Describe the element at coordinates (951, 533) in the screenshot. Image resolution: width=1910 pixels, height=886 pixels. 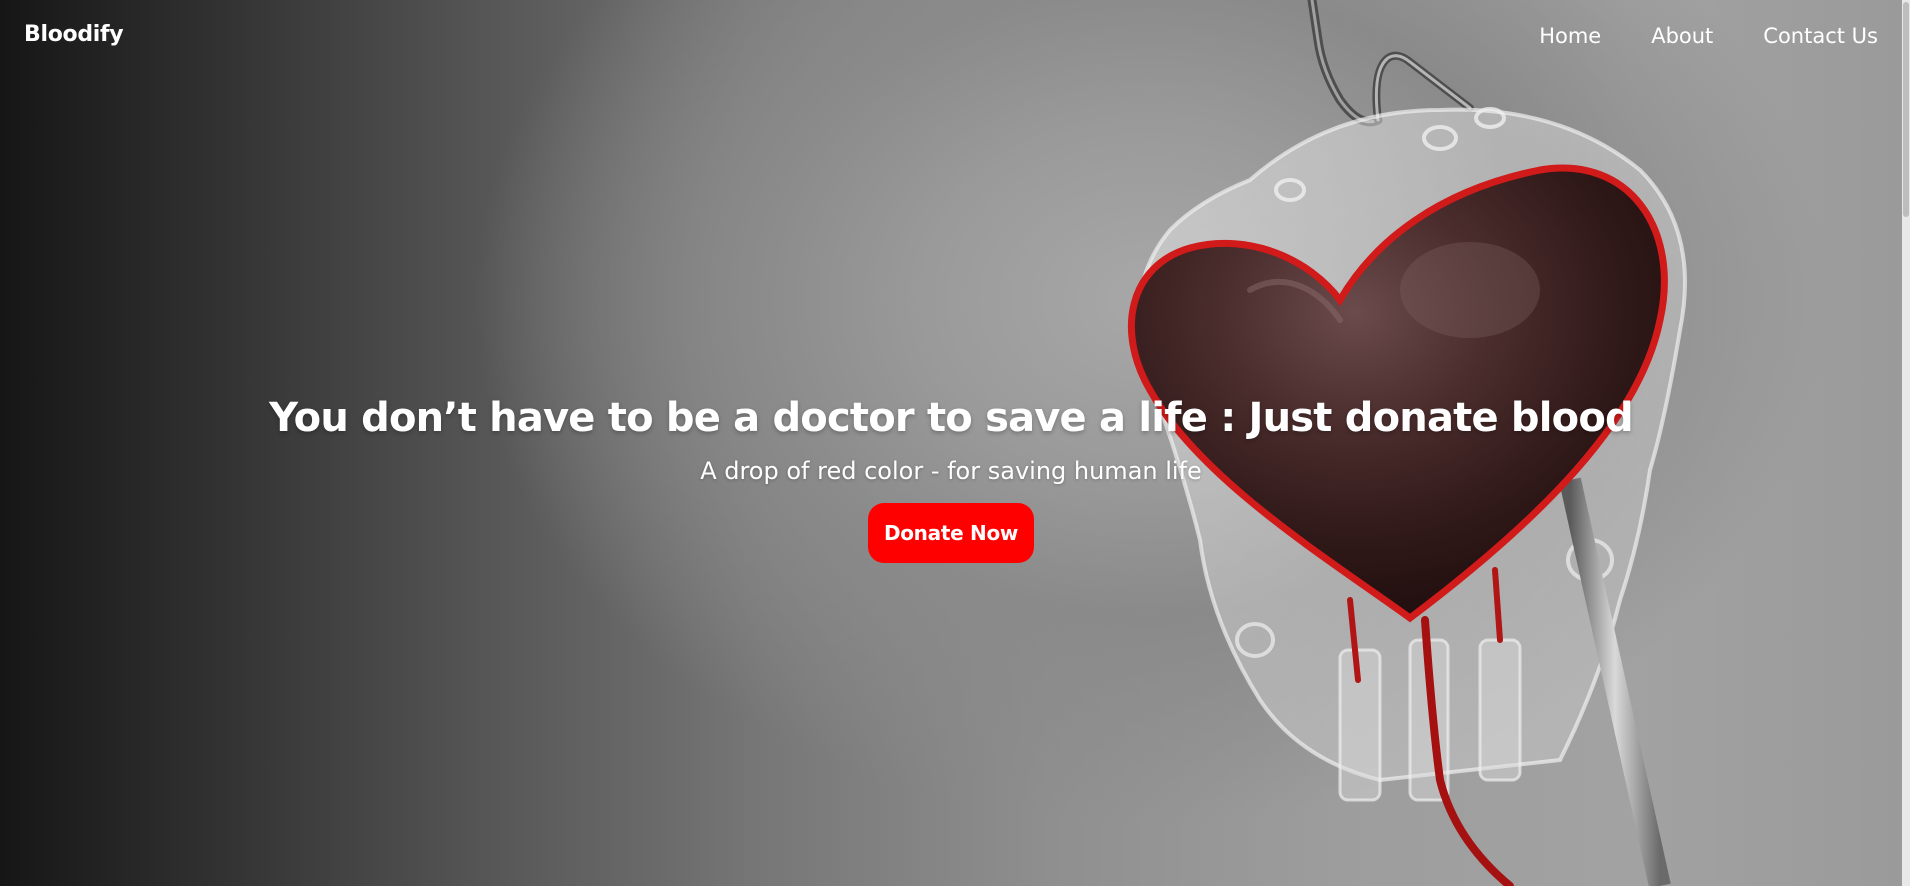
I see `donate-now-button: Donate Now` at that location.